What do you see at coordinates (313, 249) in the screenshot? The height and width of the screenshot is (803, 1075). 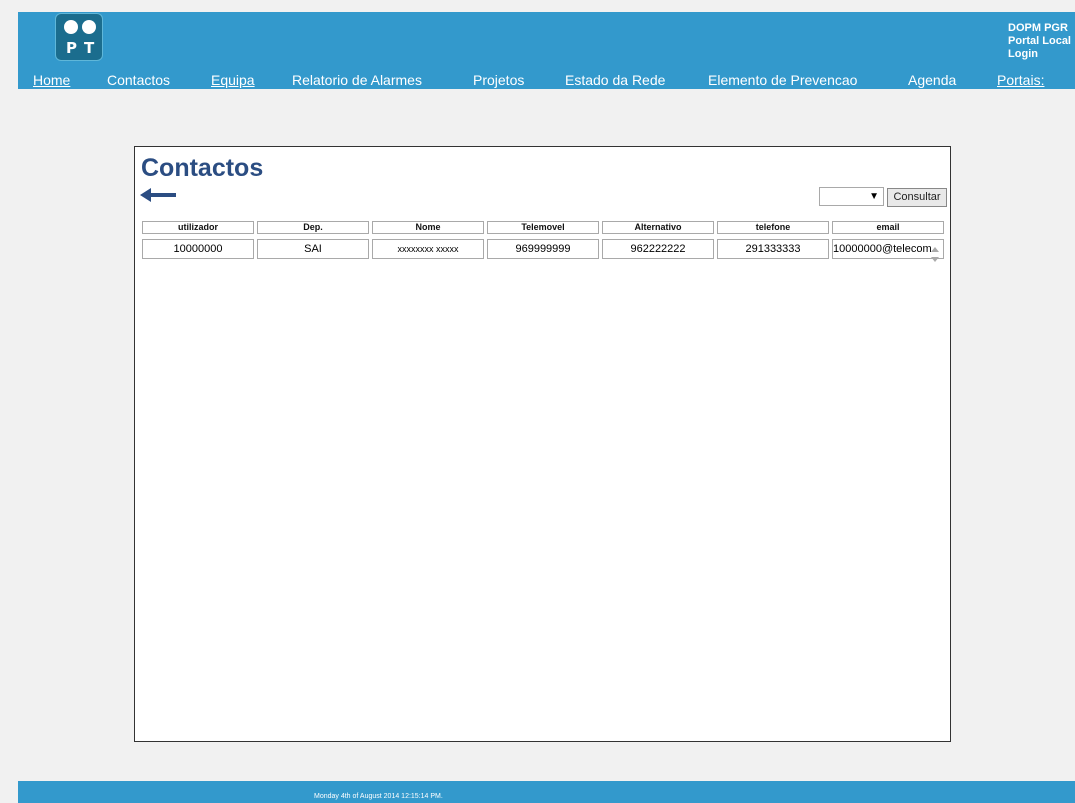 I see `cell-dep: SAI` at bounding box center [313, 249].